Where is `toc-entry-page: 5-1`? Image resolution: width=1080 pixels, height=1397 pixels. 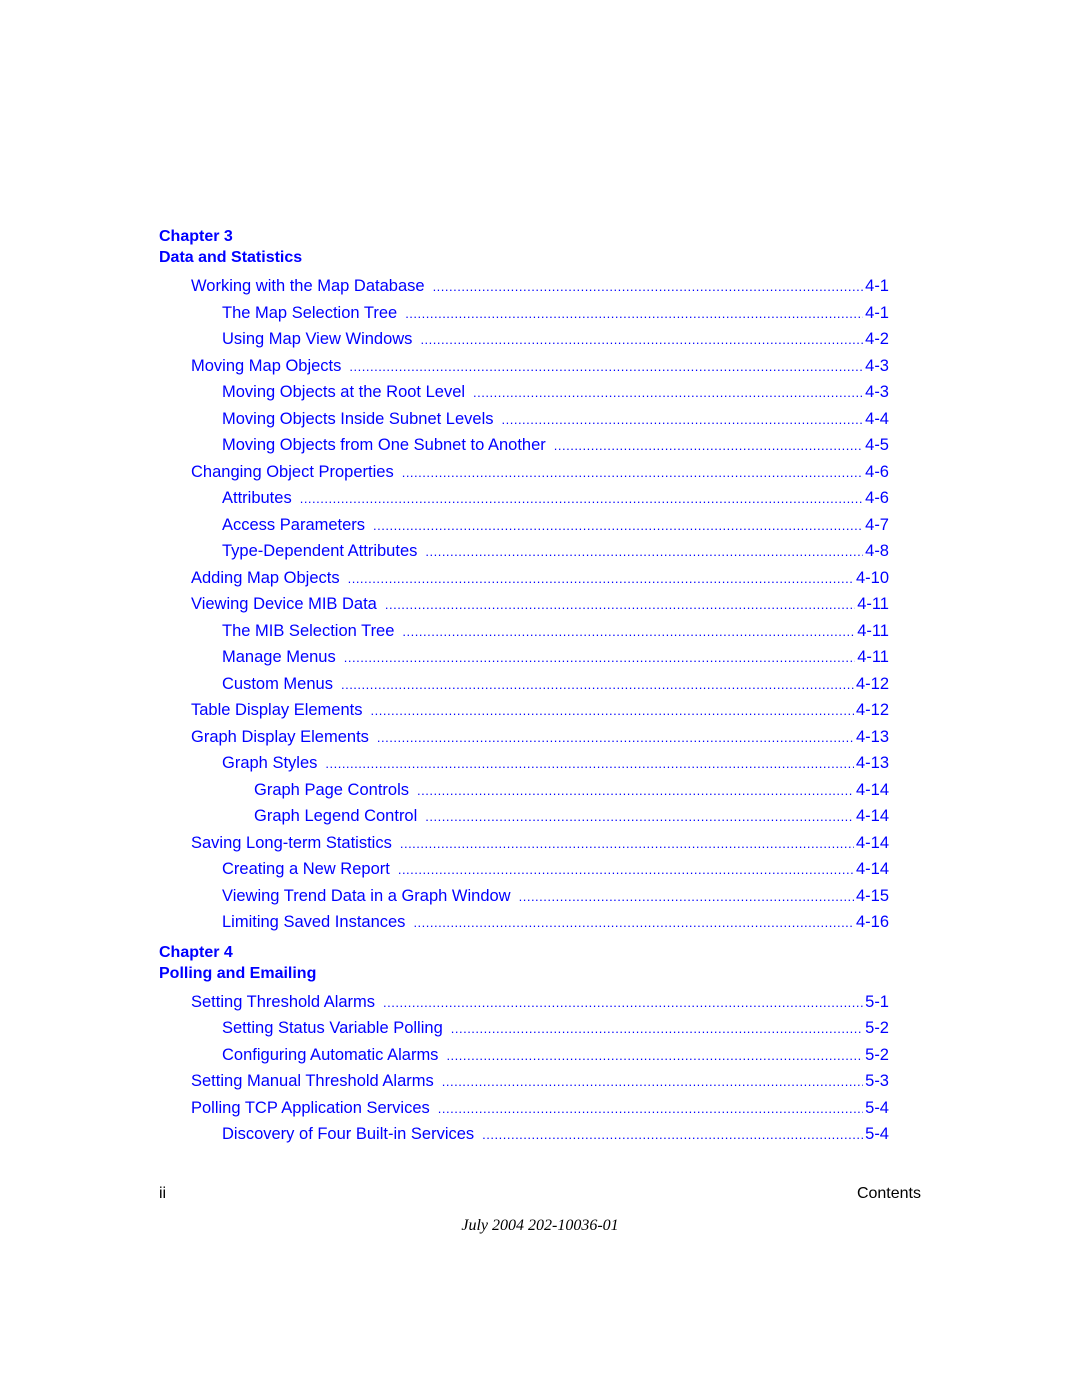 toc-entry-page: 5-1 is located at coordinates (876, 1002).